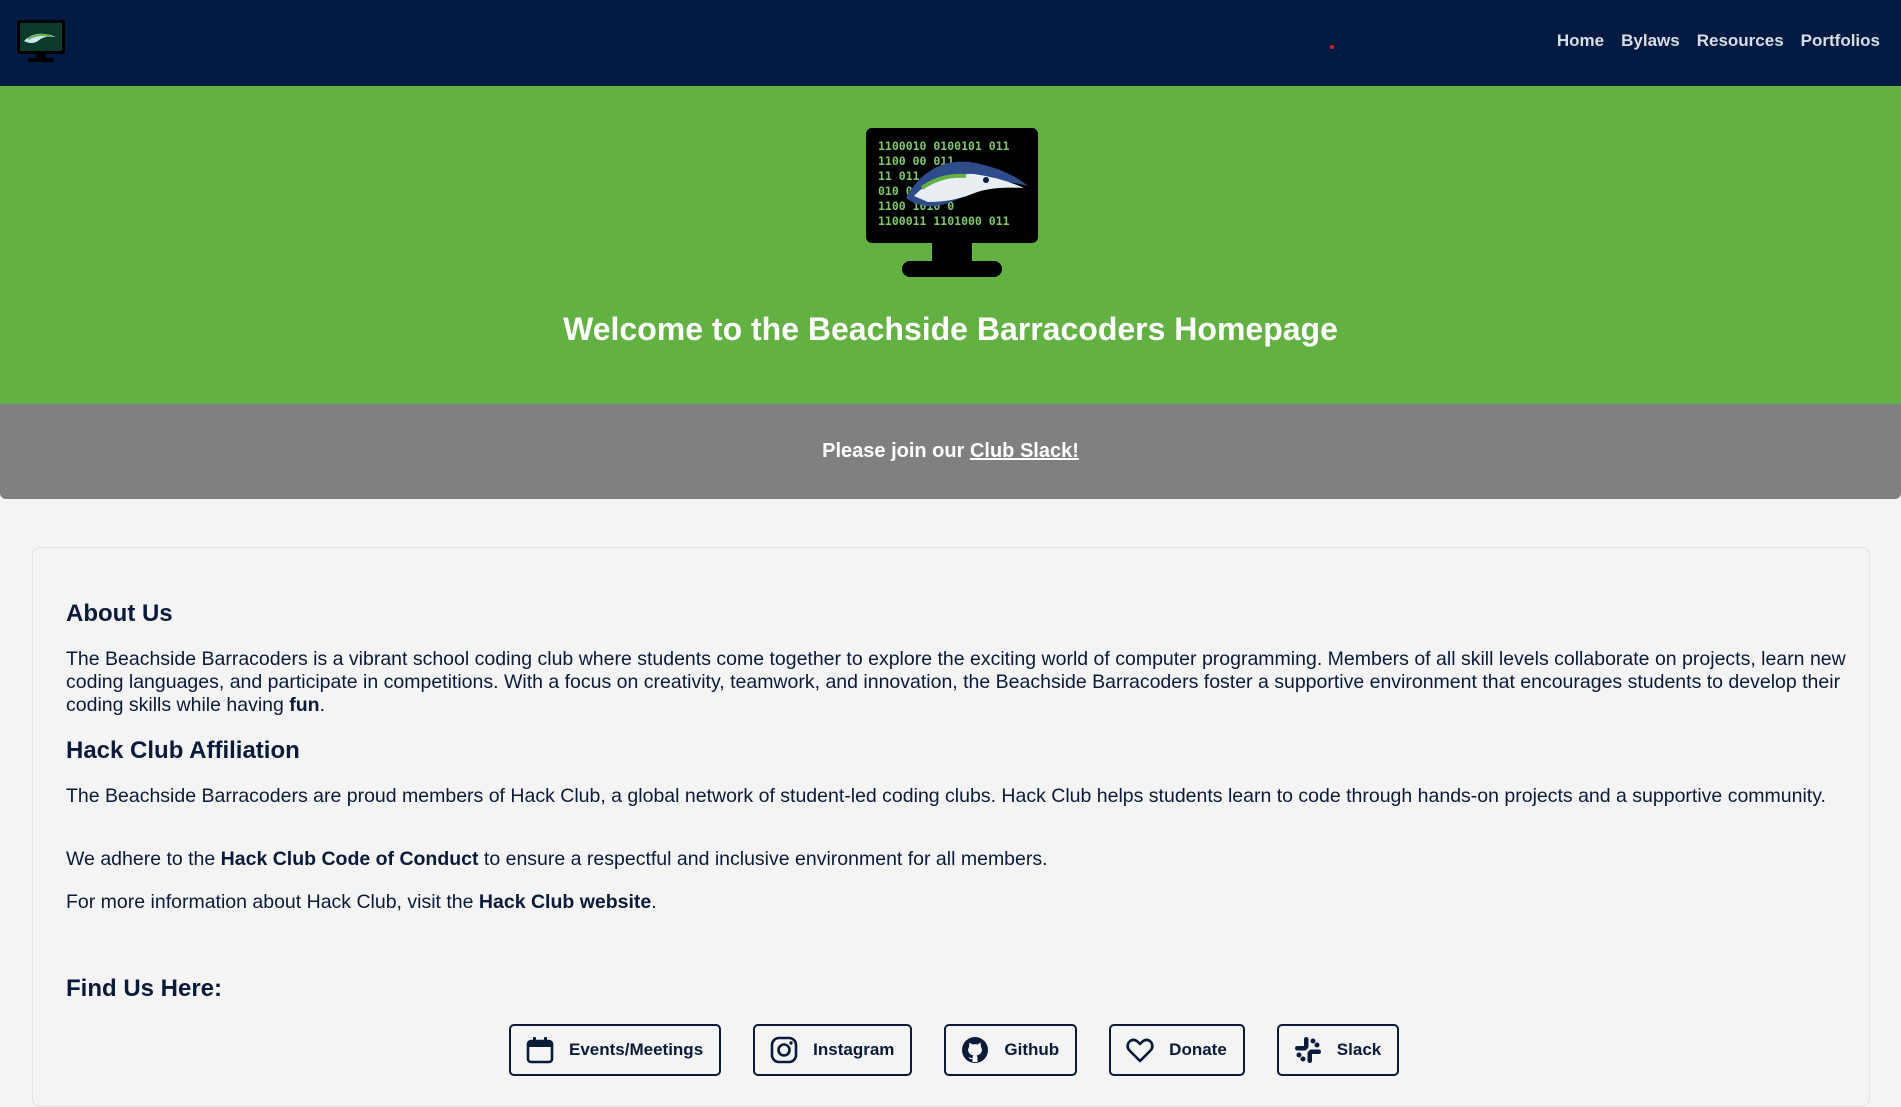 This screenshot has width=1901, height=1107. Describe the element at coordinates (784, 1050) in the screenshot. I see `instagram-icon` at that location.